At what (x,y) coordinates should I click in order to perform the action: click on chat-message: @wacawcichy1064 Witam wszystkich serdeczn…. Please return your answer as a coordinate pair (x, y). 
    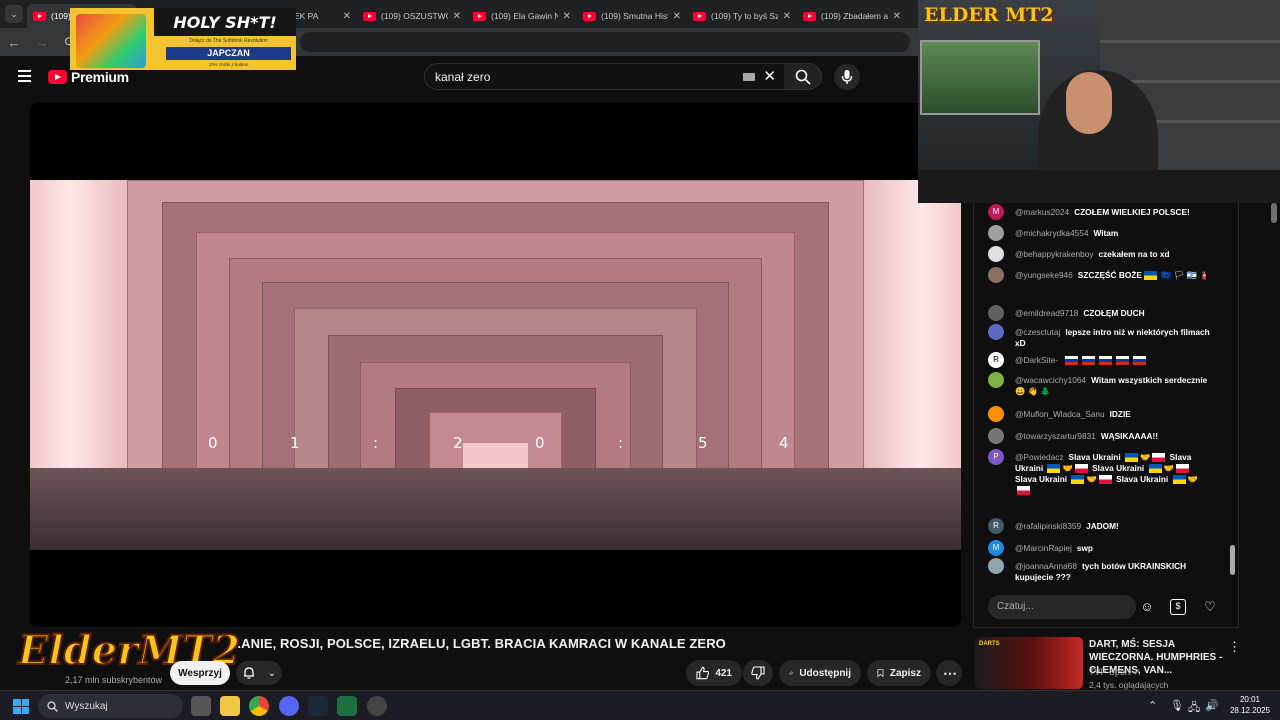
    Looking at the image, I should click on (1099, 384).